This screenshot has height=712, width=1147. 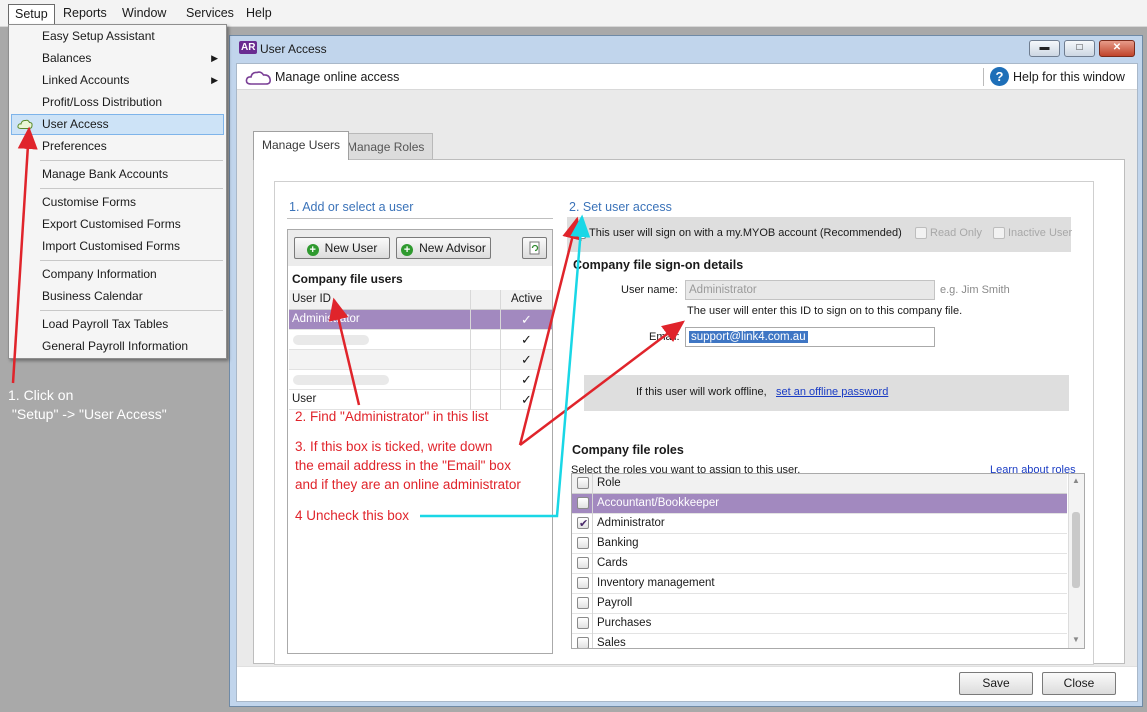 What do you see at coordinates (819, 641) in the screenshot?
I see `role-row-sales: Sales` at bounding box center [819, 641].